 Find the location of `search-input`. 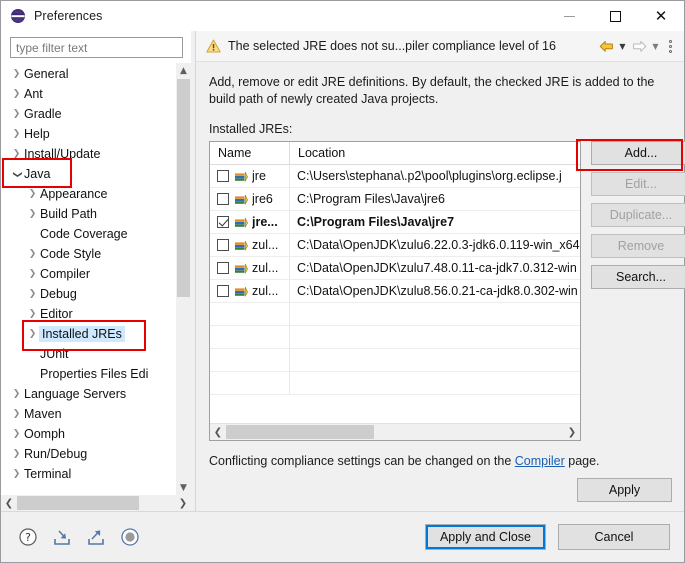

search-input is located at coordinates (96, 47).